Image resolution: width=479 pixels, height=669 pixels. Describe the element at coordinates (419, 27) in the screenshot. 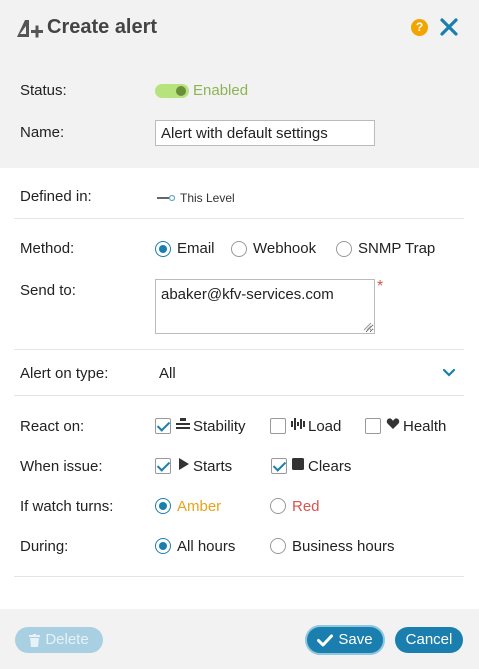

I see `question-icon: ?` at that location.